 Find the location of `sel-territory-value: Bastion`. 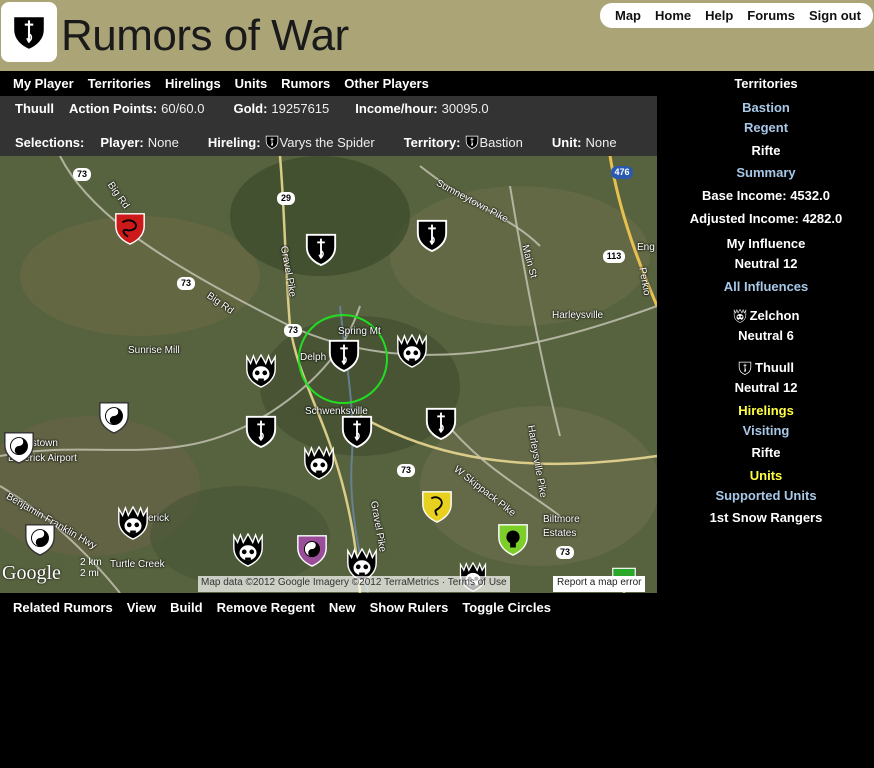

sel-territory-value: Bastion is located at coordinates (501, 142).